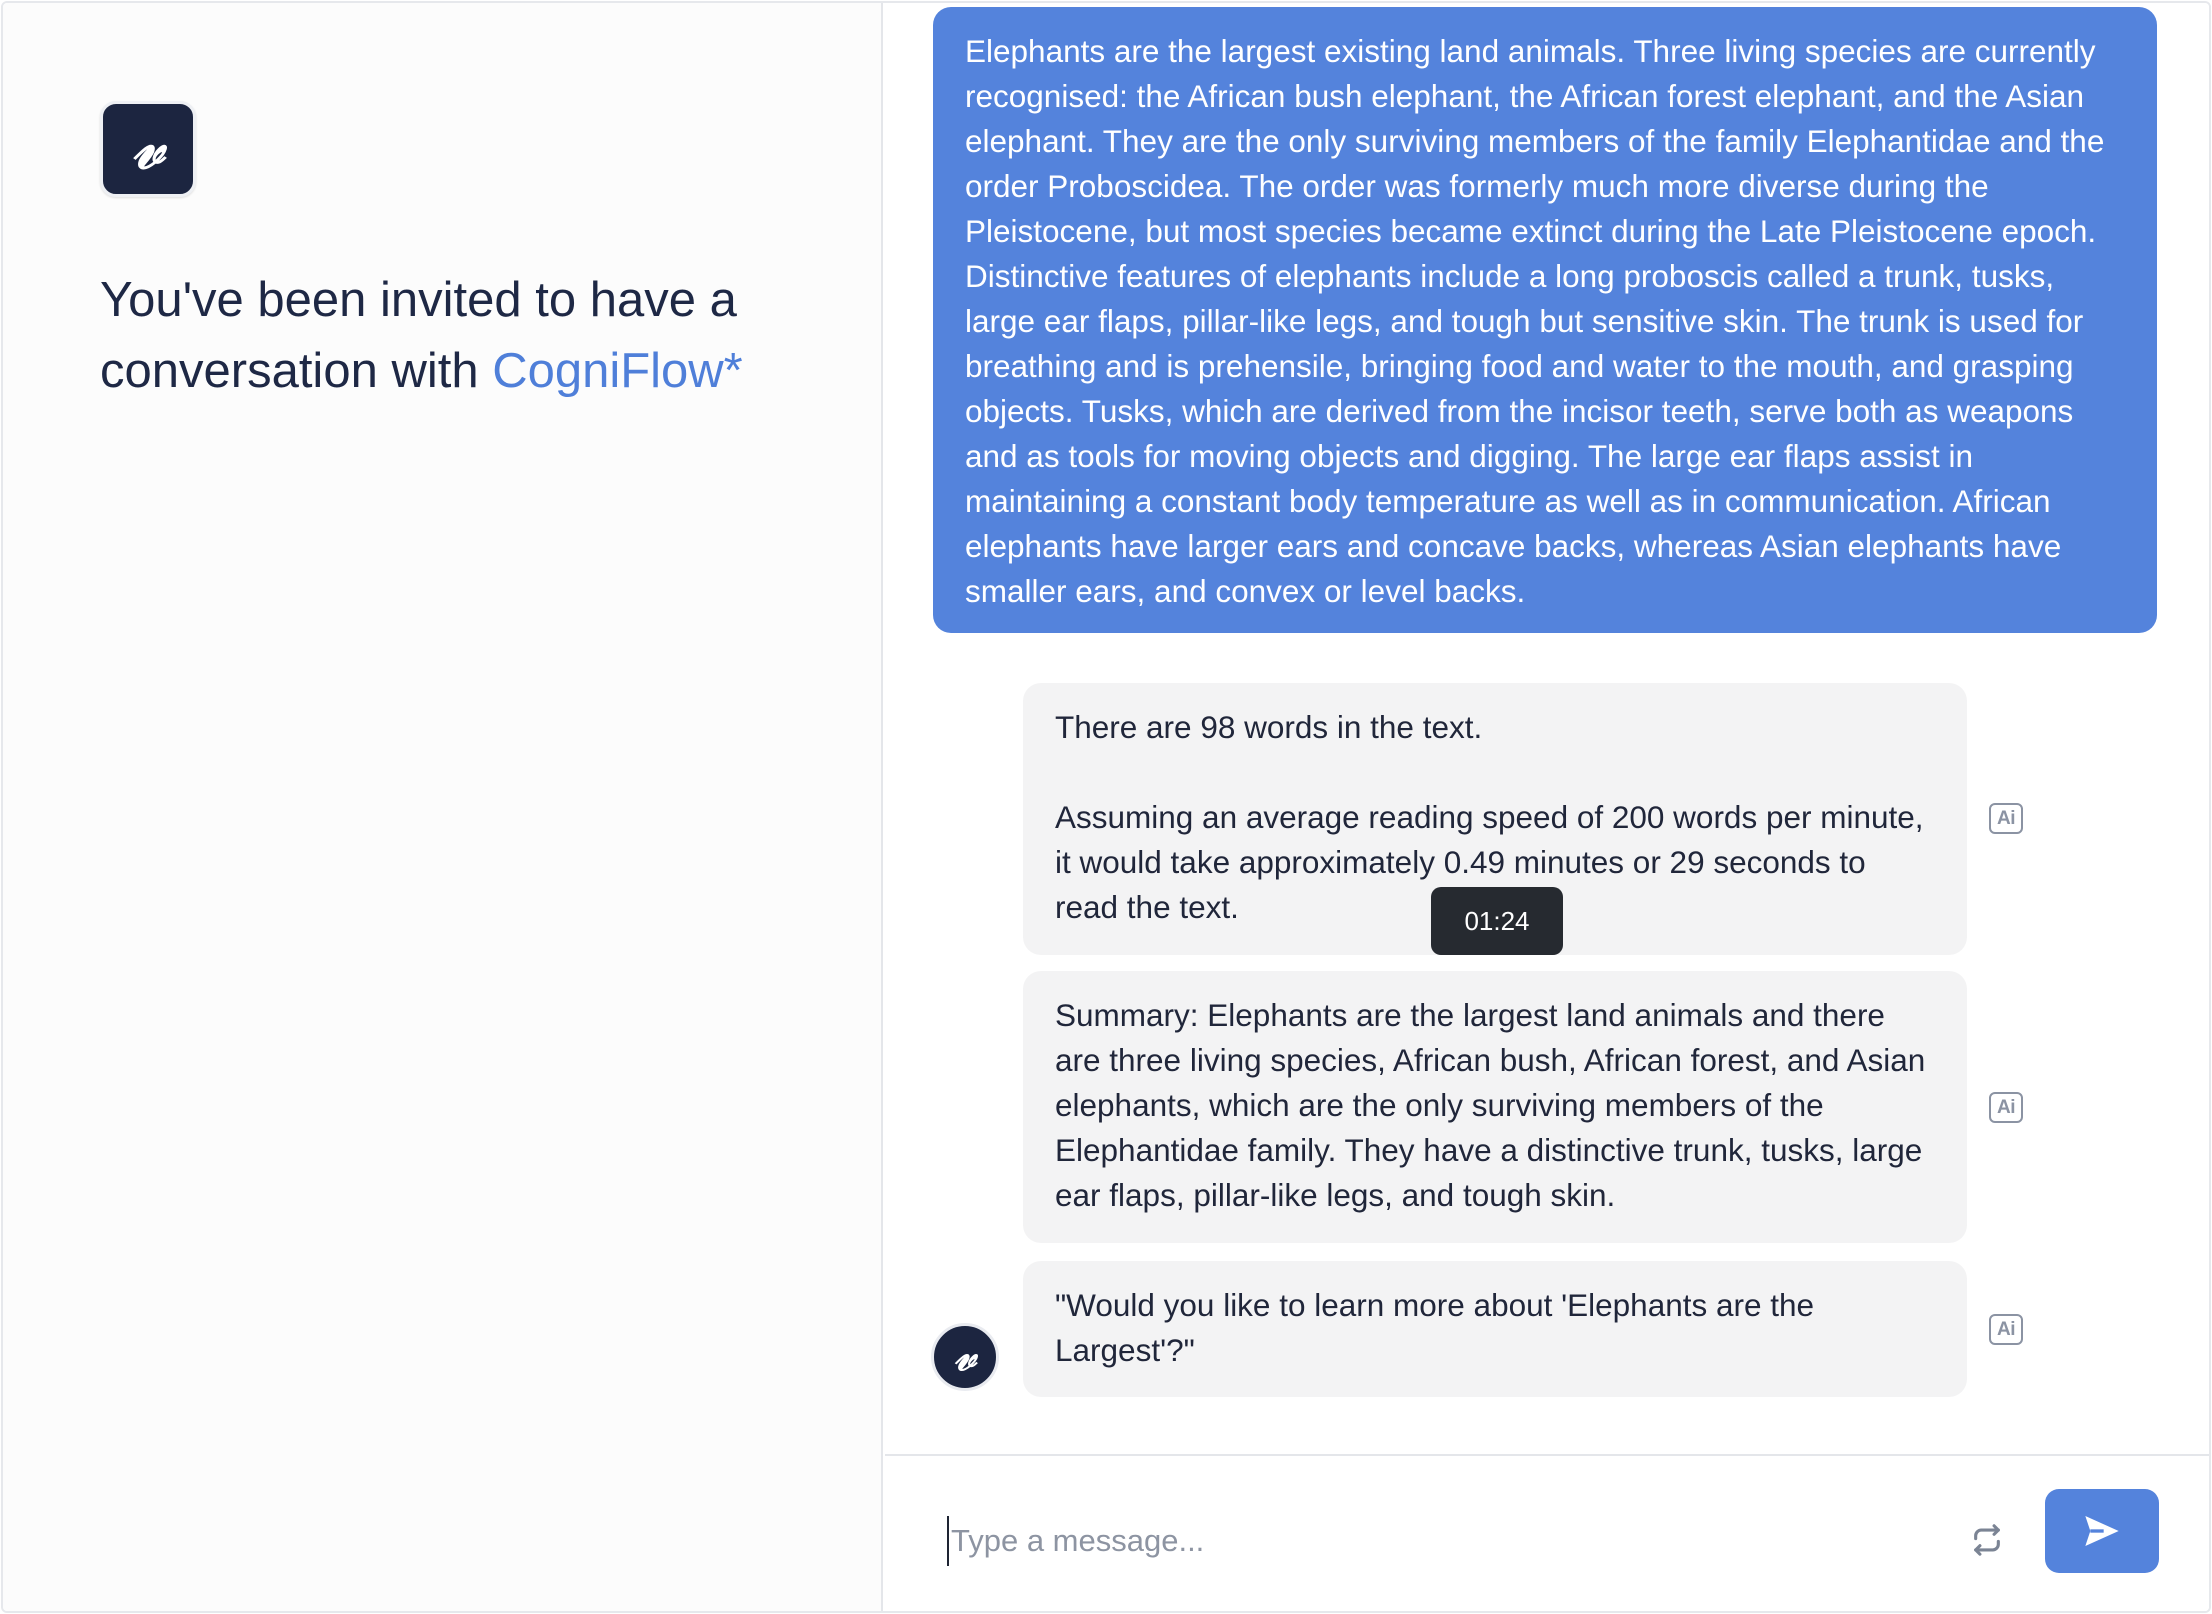 The height and width of the screenshot is (1614, 2212). Describe the element at coordinates (1497, 921) in the screenshot. I see `timestamp-tooltip: 01:24` at that location.